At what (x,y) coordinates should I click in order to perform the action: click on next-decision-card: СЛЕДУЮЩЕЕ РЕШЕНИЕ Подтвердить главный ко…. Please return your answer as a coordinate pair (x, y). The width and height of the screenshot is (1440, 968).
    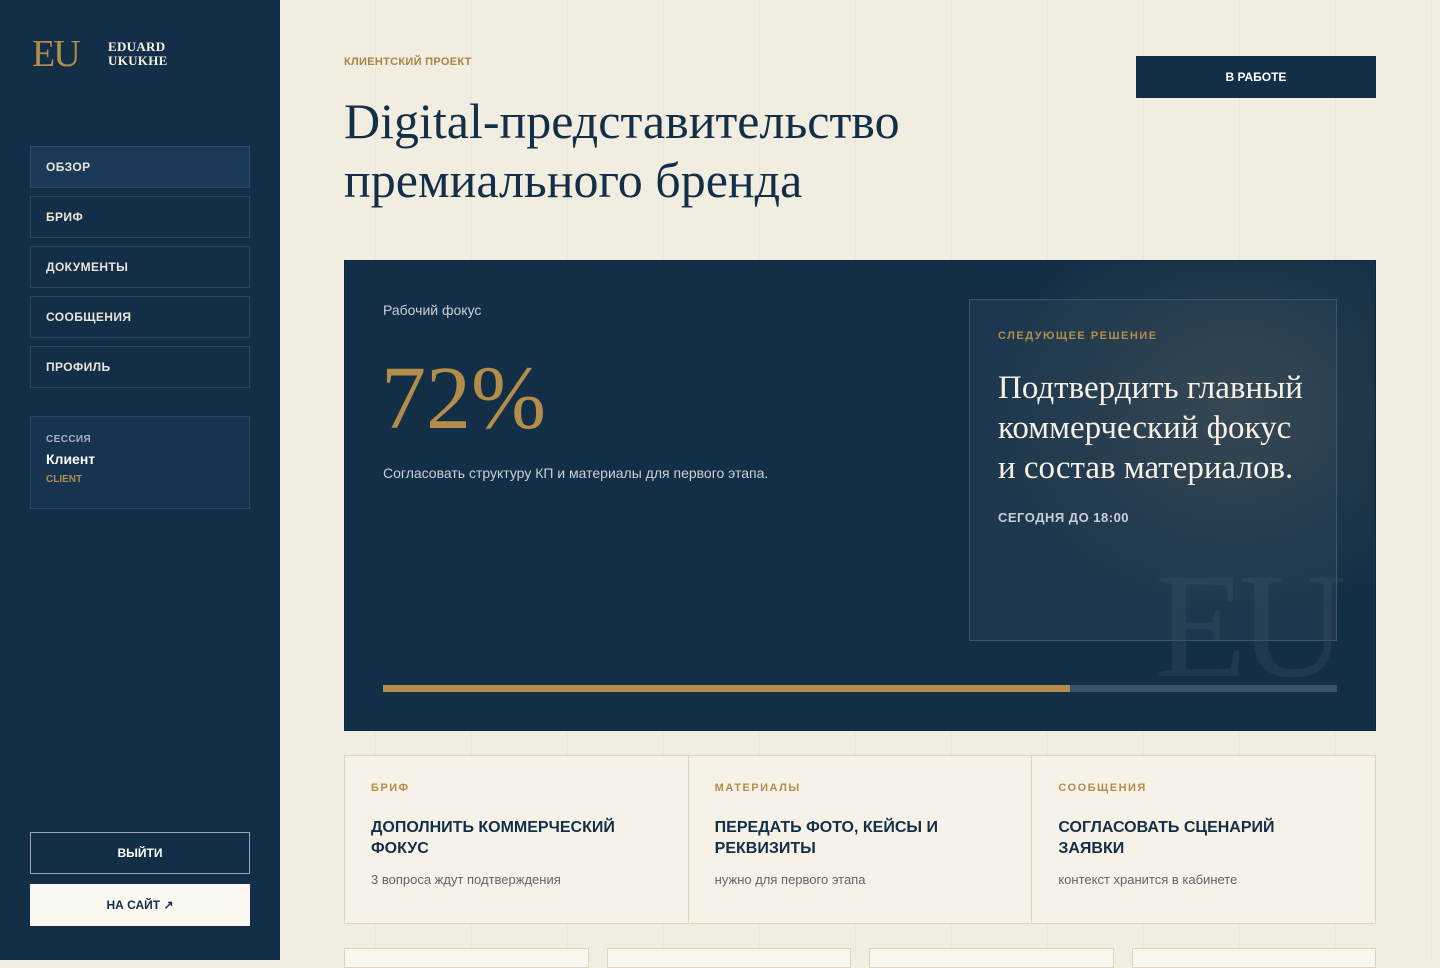
    Looking at the image, I should click on (1153, 470).